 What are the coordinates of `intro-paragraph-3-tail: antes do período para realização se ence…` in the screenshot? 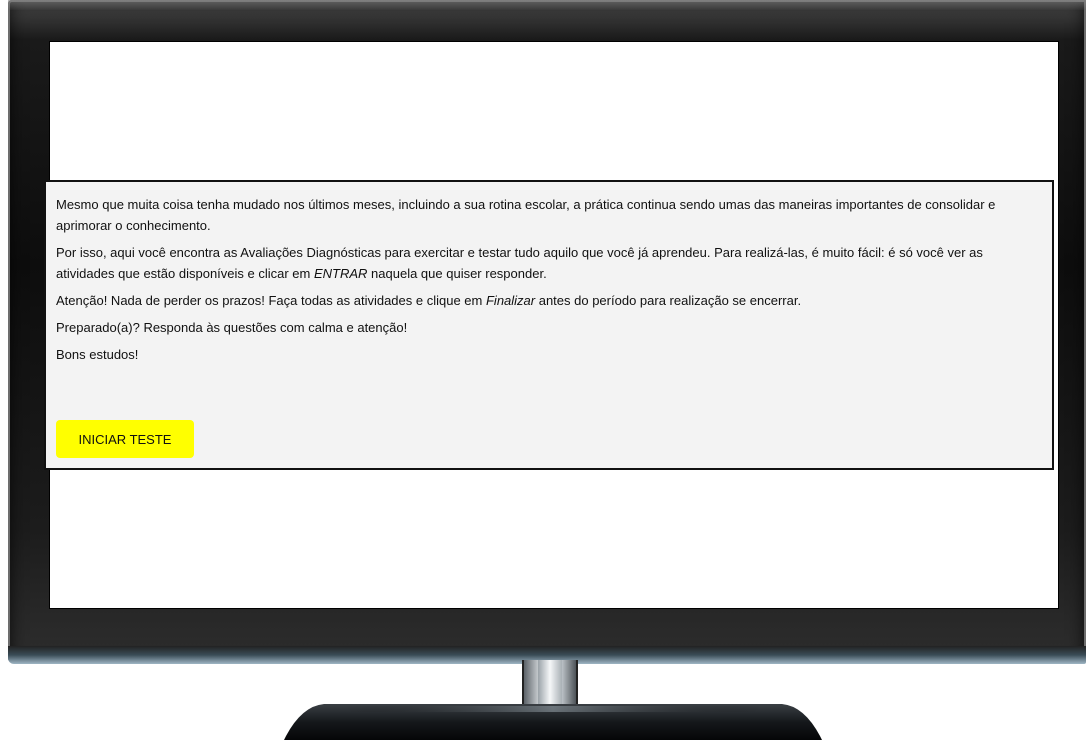 It's located at (668, 300).